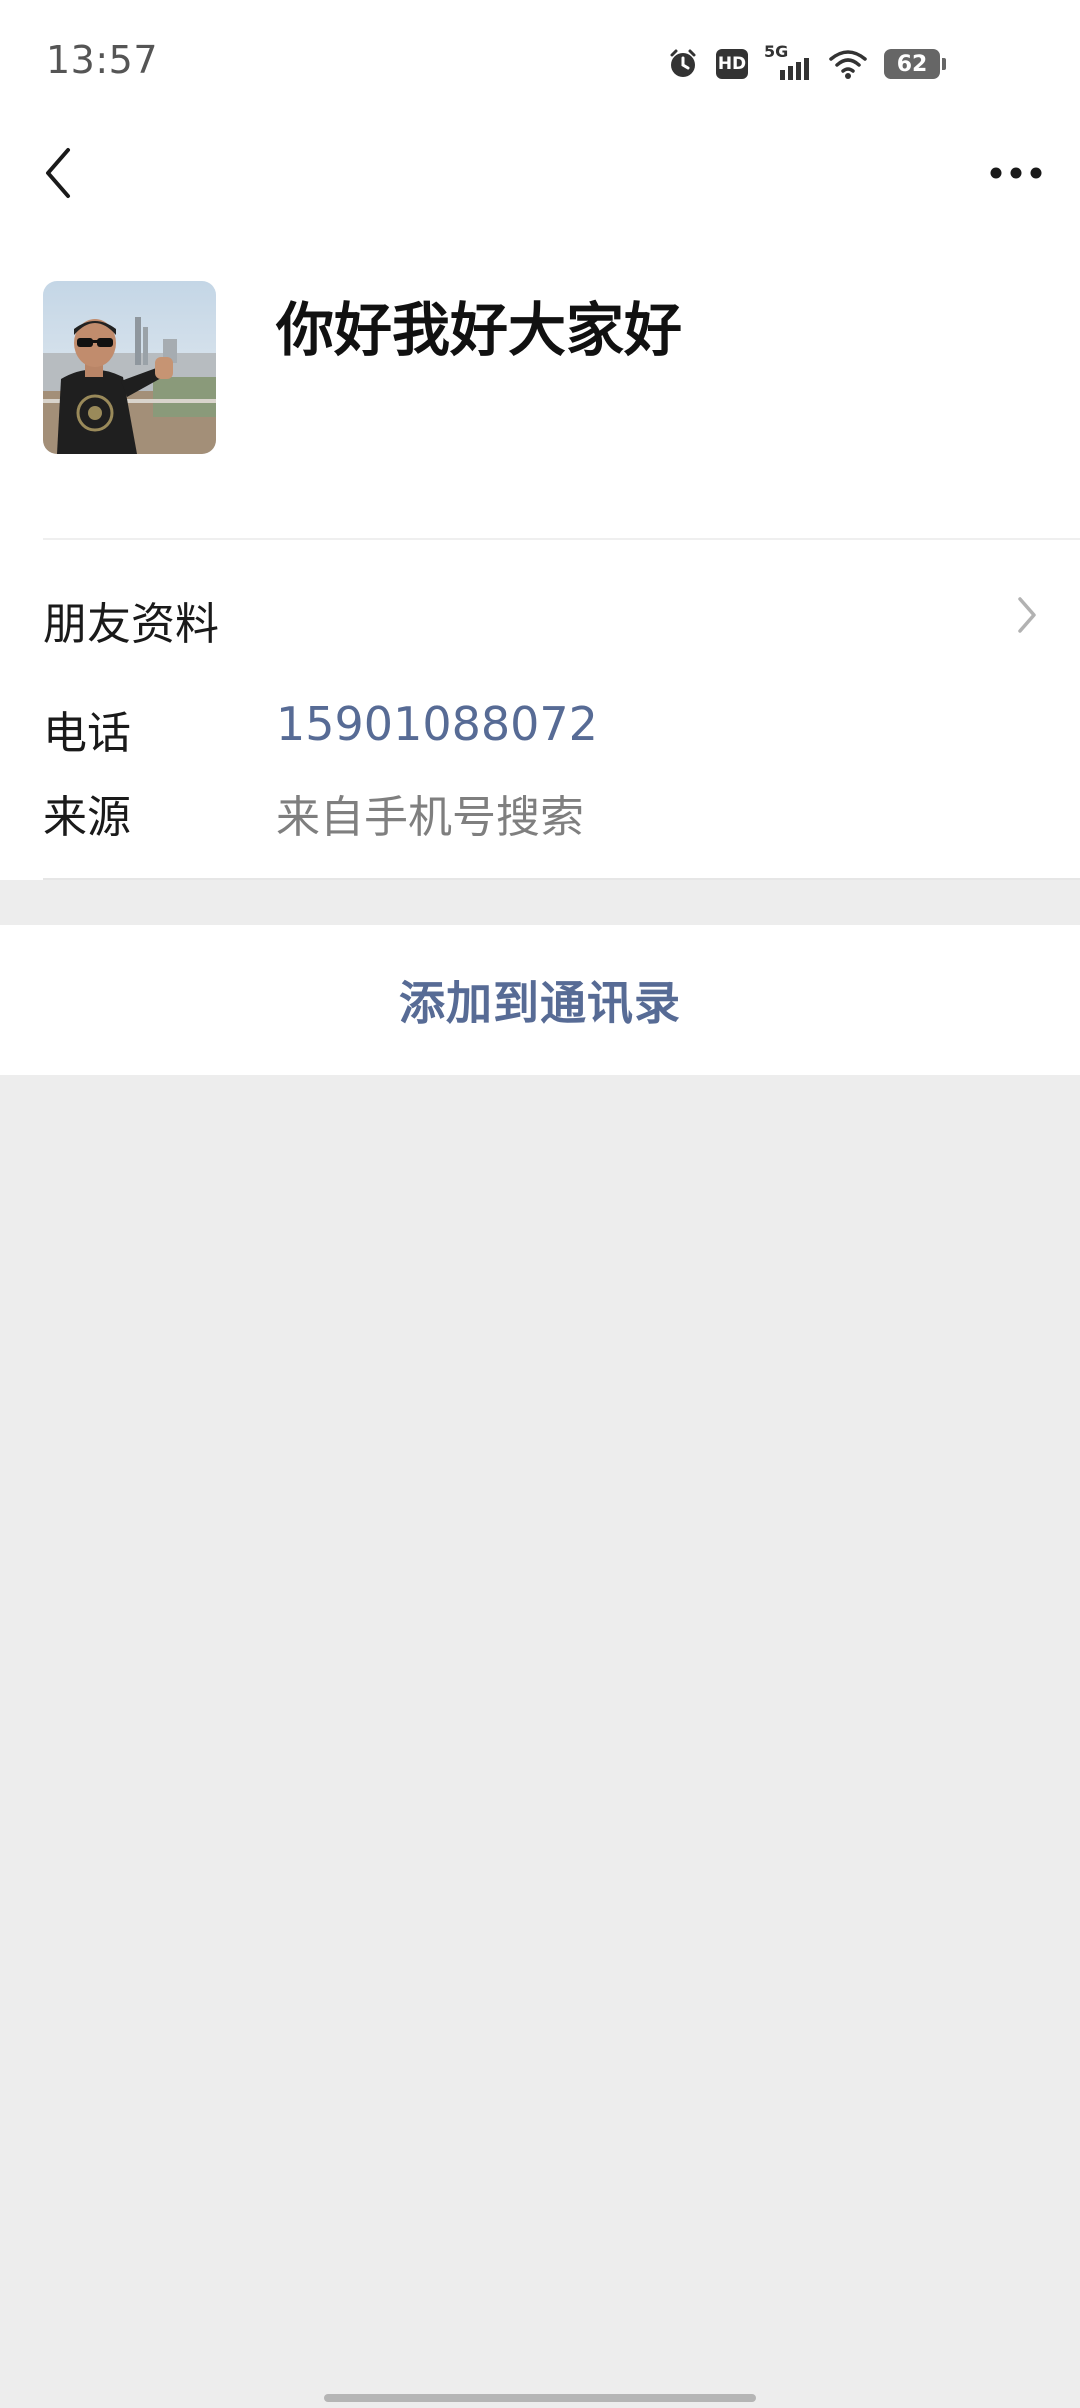 This screenshot has width=1080, height=2408. I want to click on source-row: 来源 来自手机号搜索, so click(540, 809).